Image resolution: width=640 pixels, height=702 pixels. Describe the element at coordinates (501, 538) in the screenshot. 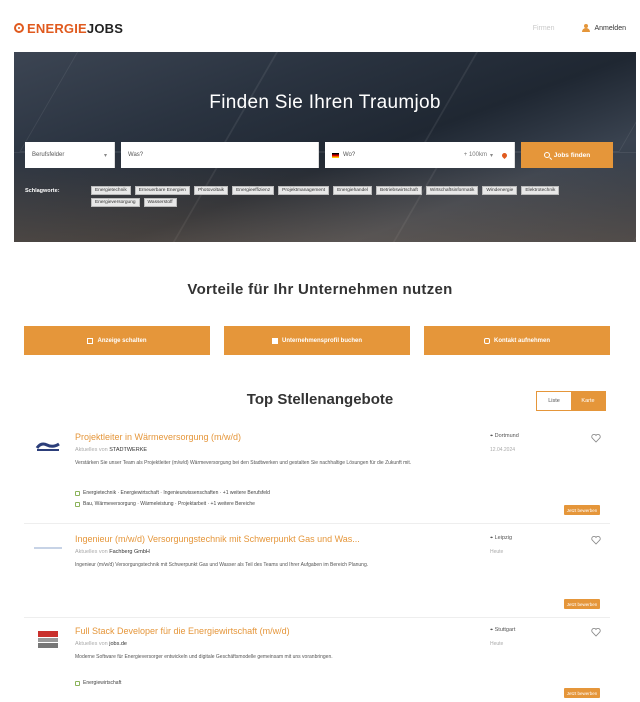

I see `job-location: ⌖ Leipzig` at that location.